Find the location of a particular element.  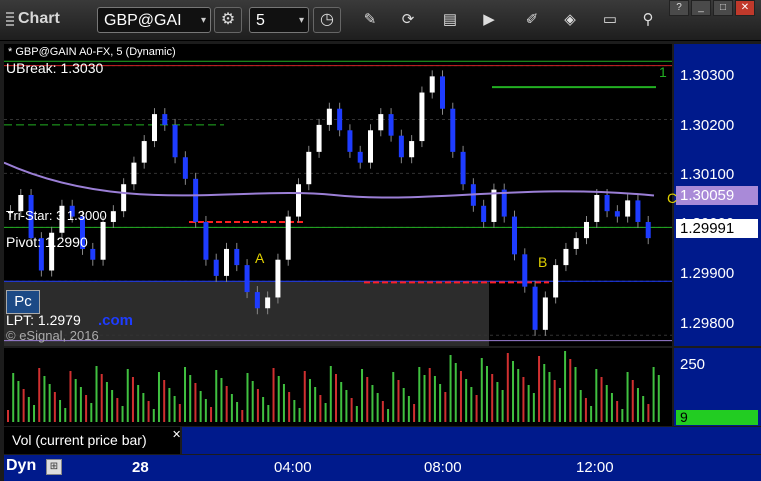

help-button: ? is located at coordinates (679, 8).